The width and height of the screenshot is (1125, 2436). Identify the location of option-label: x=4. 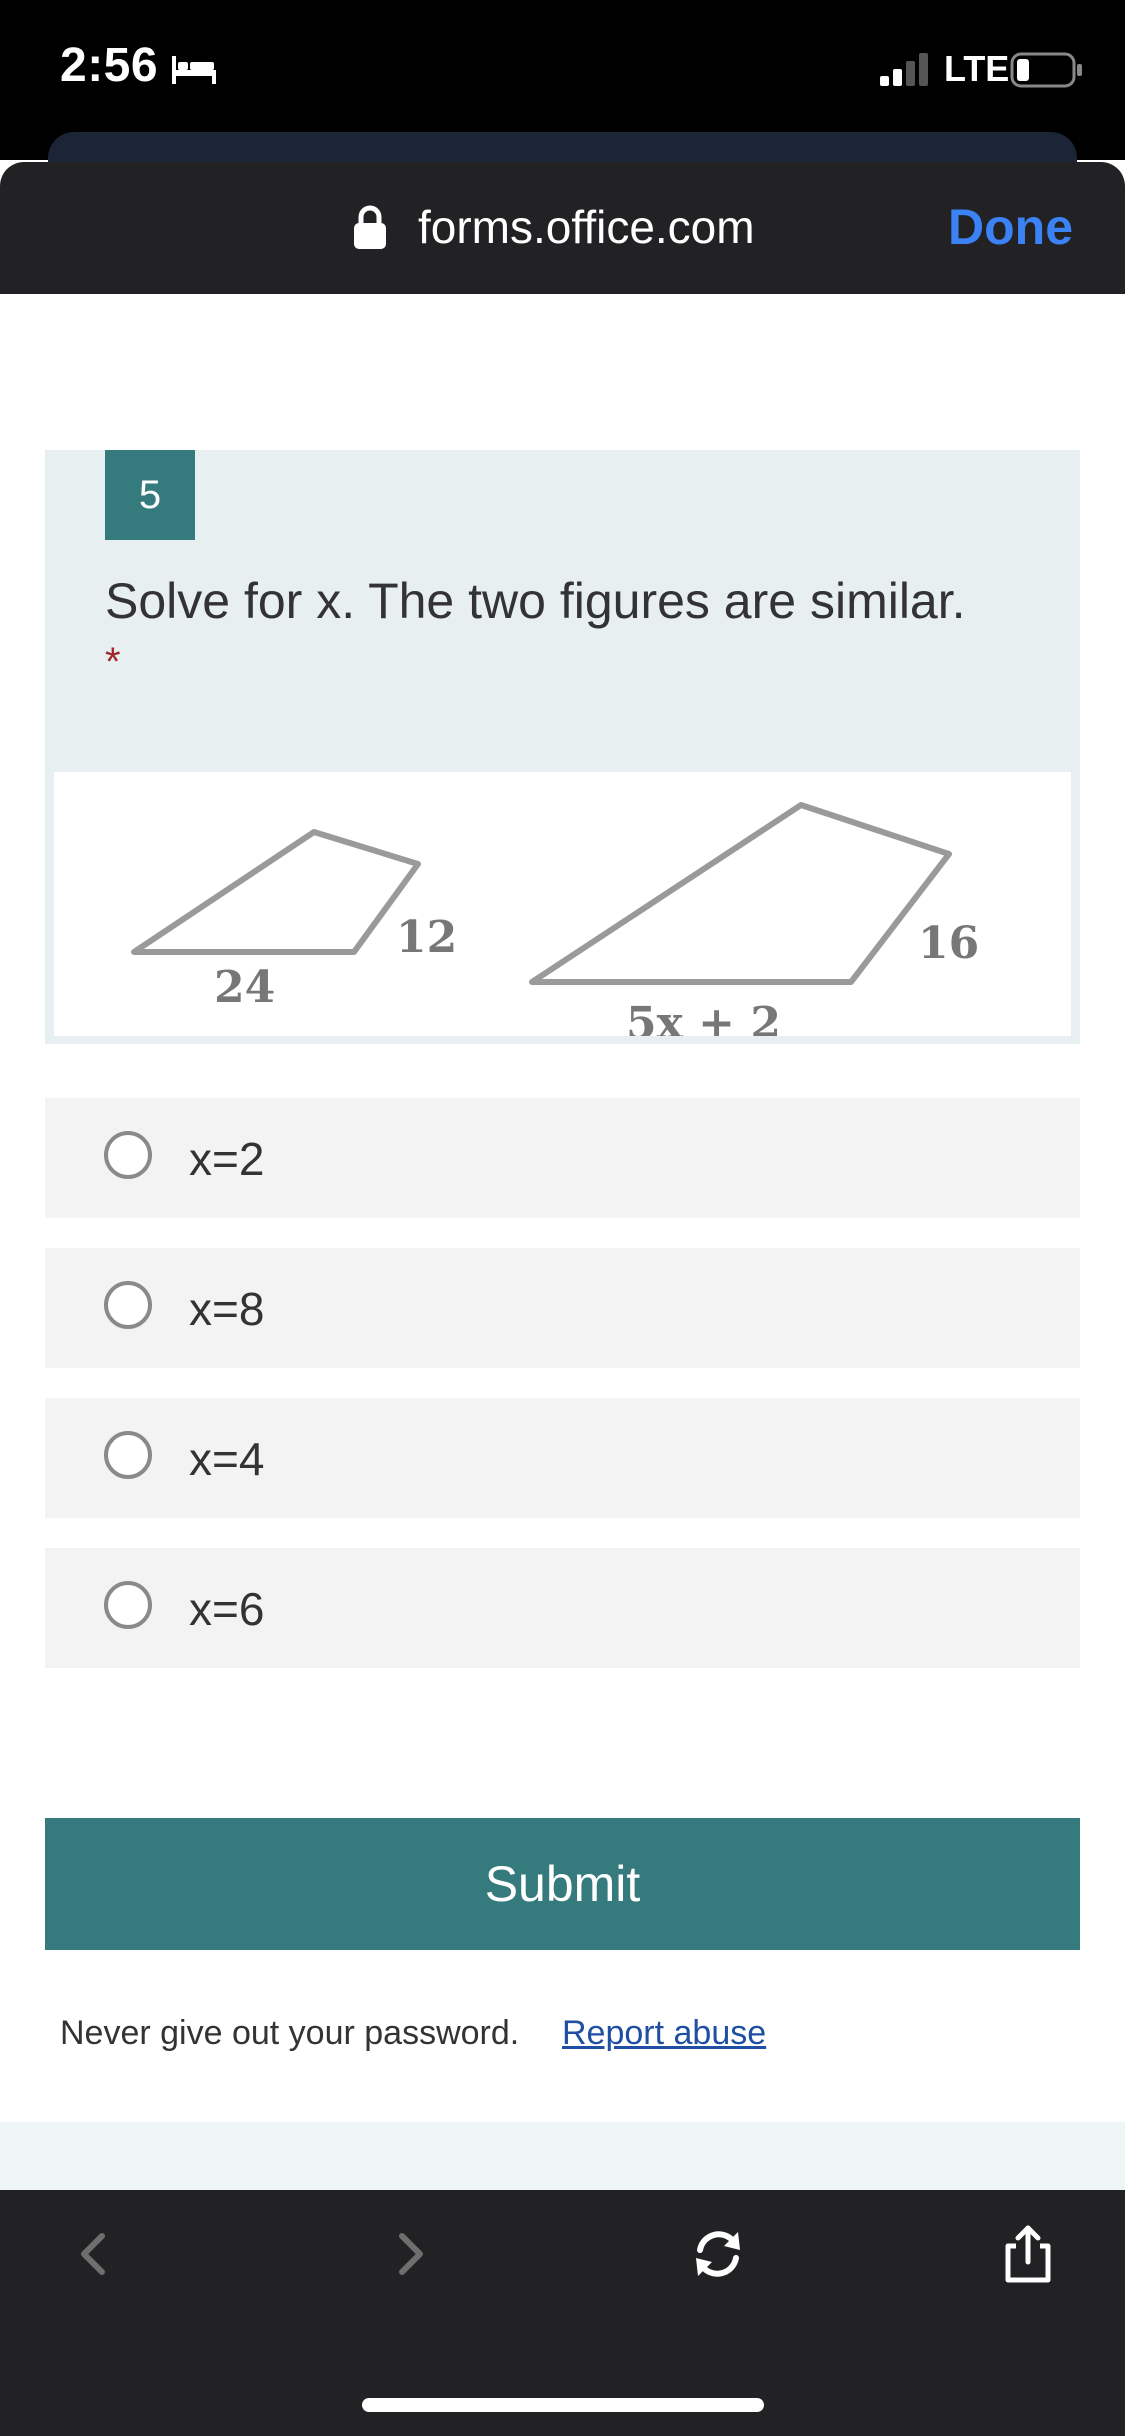
(227, 1459).